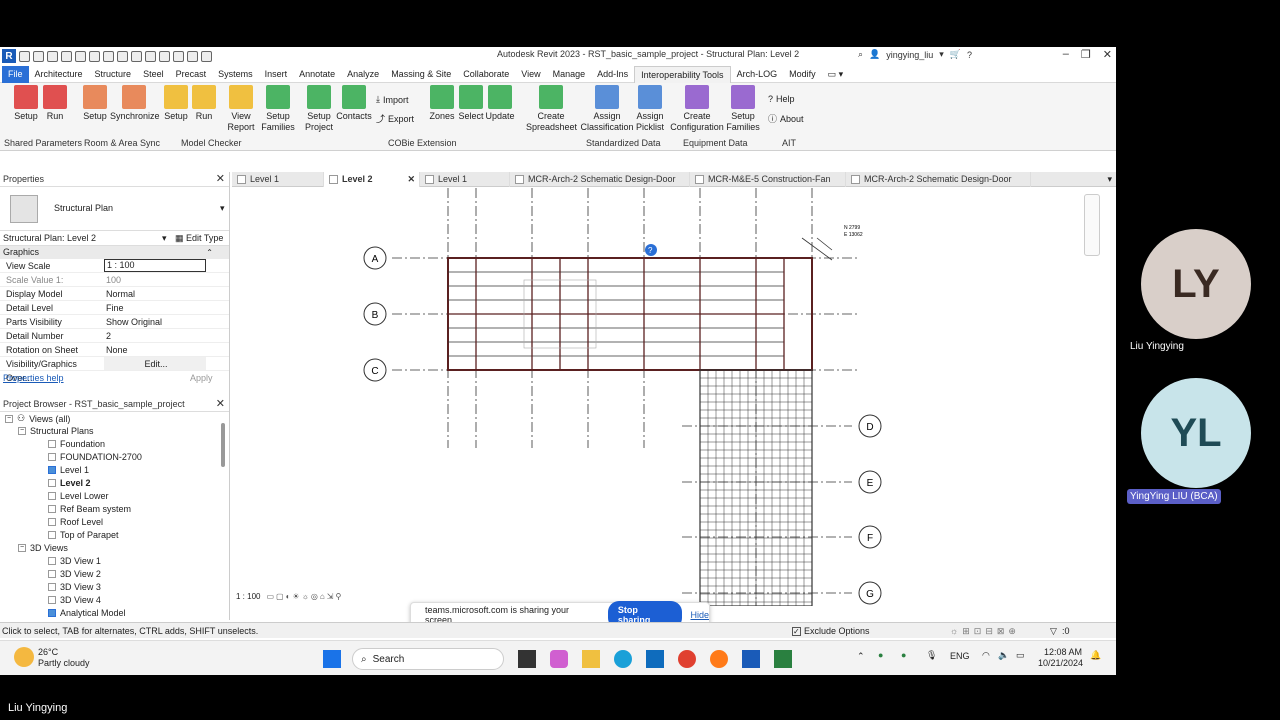 This screenshot has width=1280, height=720. I want to click on windows-start-icon, so click(332, 659).